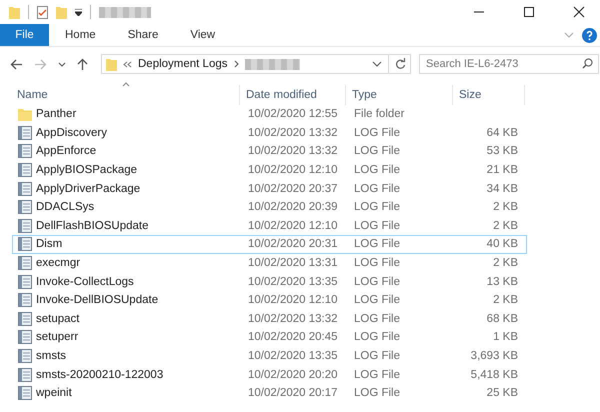 The width and height of the screenshot is (600, 412). Describe the element at coordinates (293, 207) in the screenshot. I see `date-cell-text: 10/02/2020 20:39` at that location.